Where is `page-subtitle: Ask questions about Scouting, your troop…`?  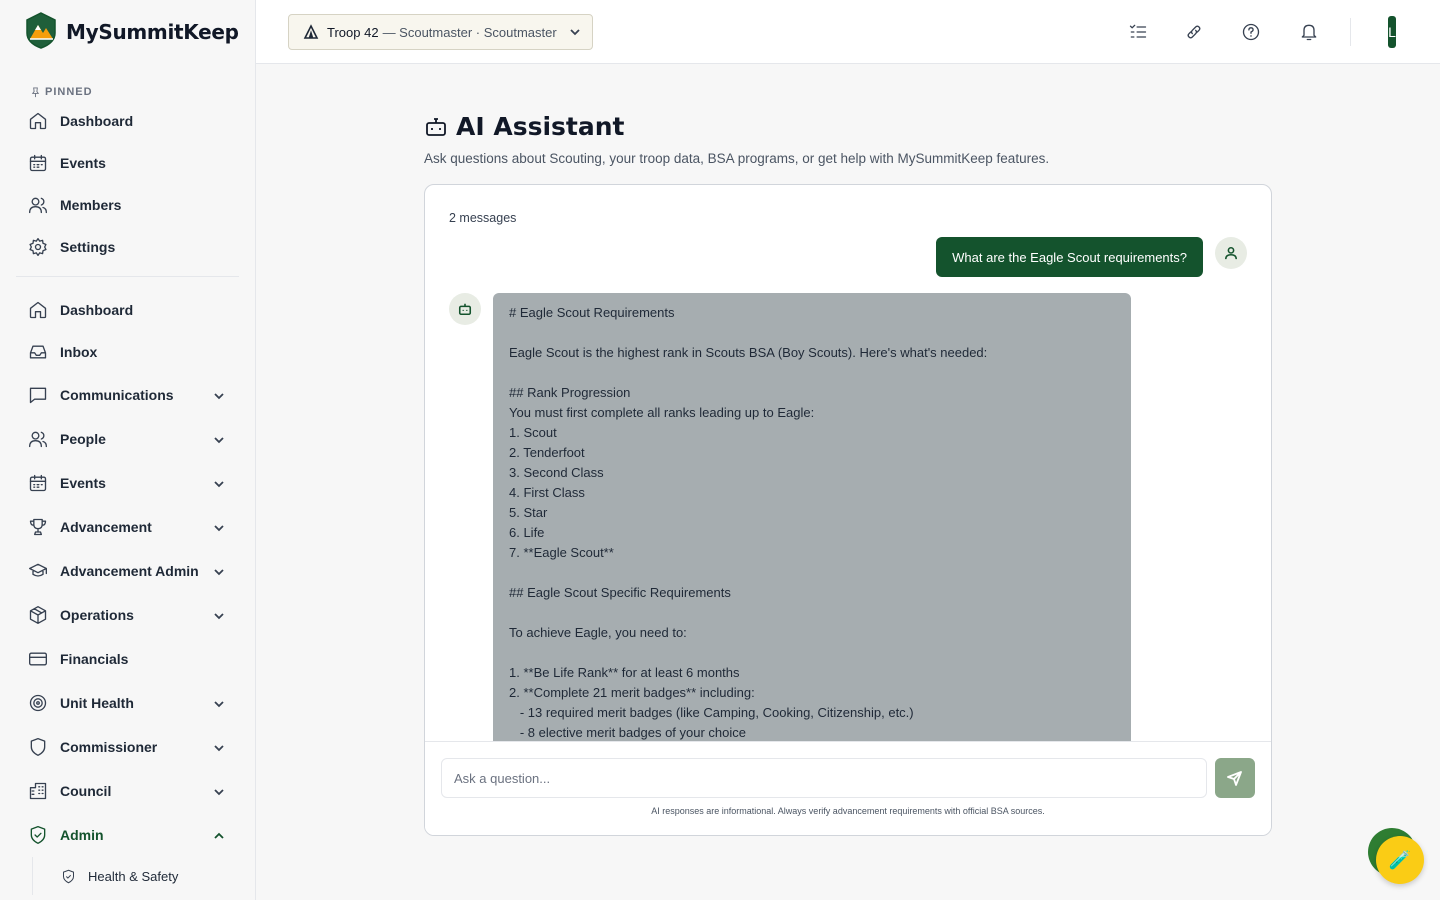 page-subtitle: Ask questions about Scouting, your troop… is located at coordinates (737, 158).